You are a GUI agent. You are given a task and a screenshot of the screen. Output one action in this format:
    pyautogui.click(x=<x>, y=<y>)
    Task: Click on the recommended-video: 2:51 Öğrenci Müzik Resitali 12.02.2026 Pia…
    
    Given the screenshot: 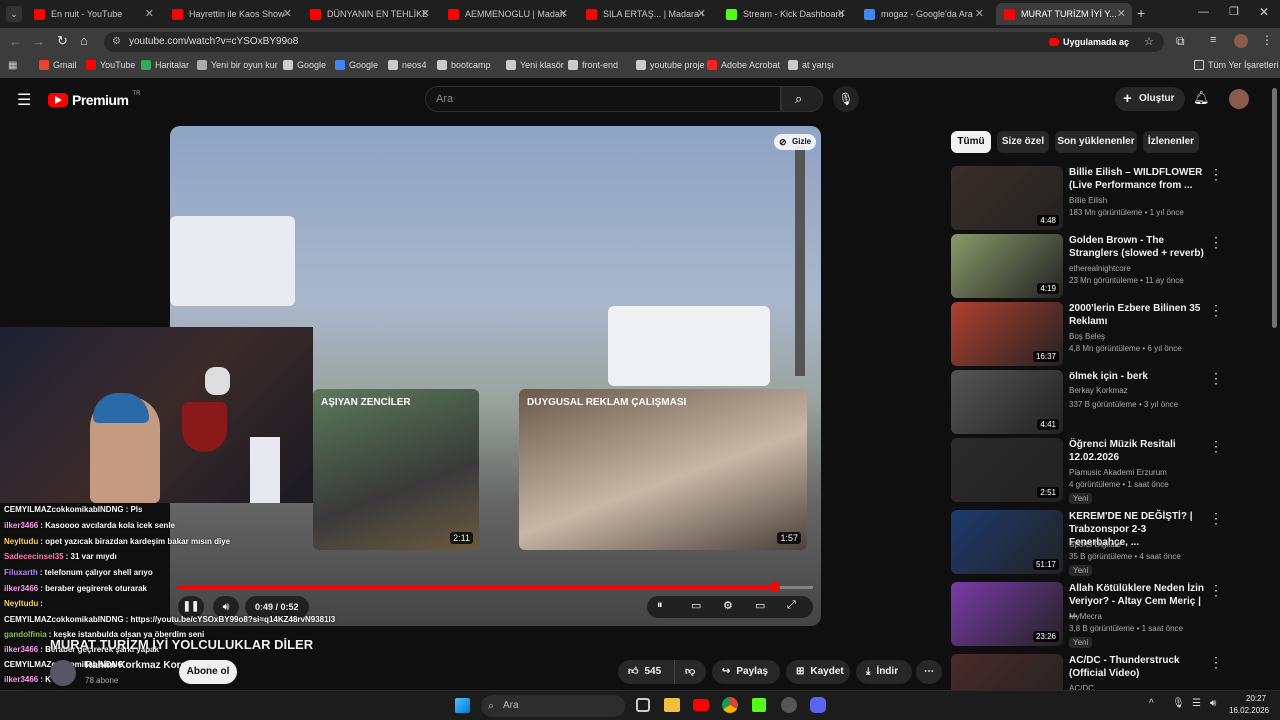 What is the action you would take?
    pyautogui.click(x=1101, y=471)
    